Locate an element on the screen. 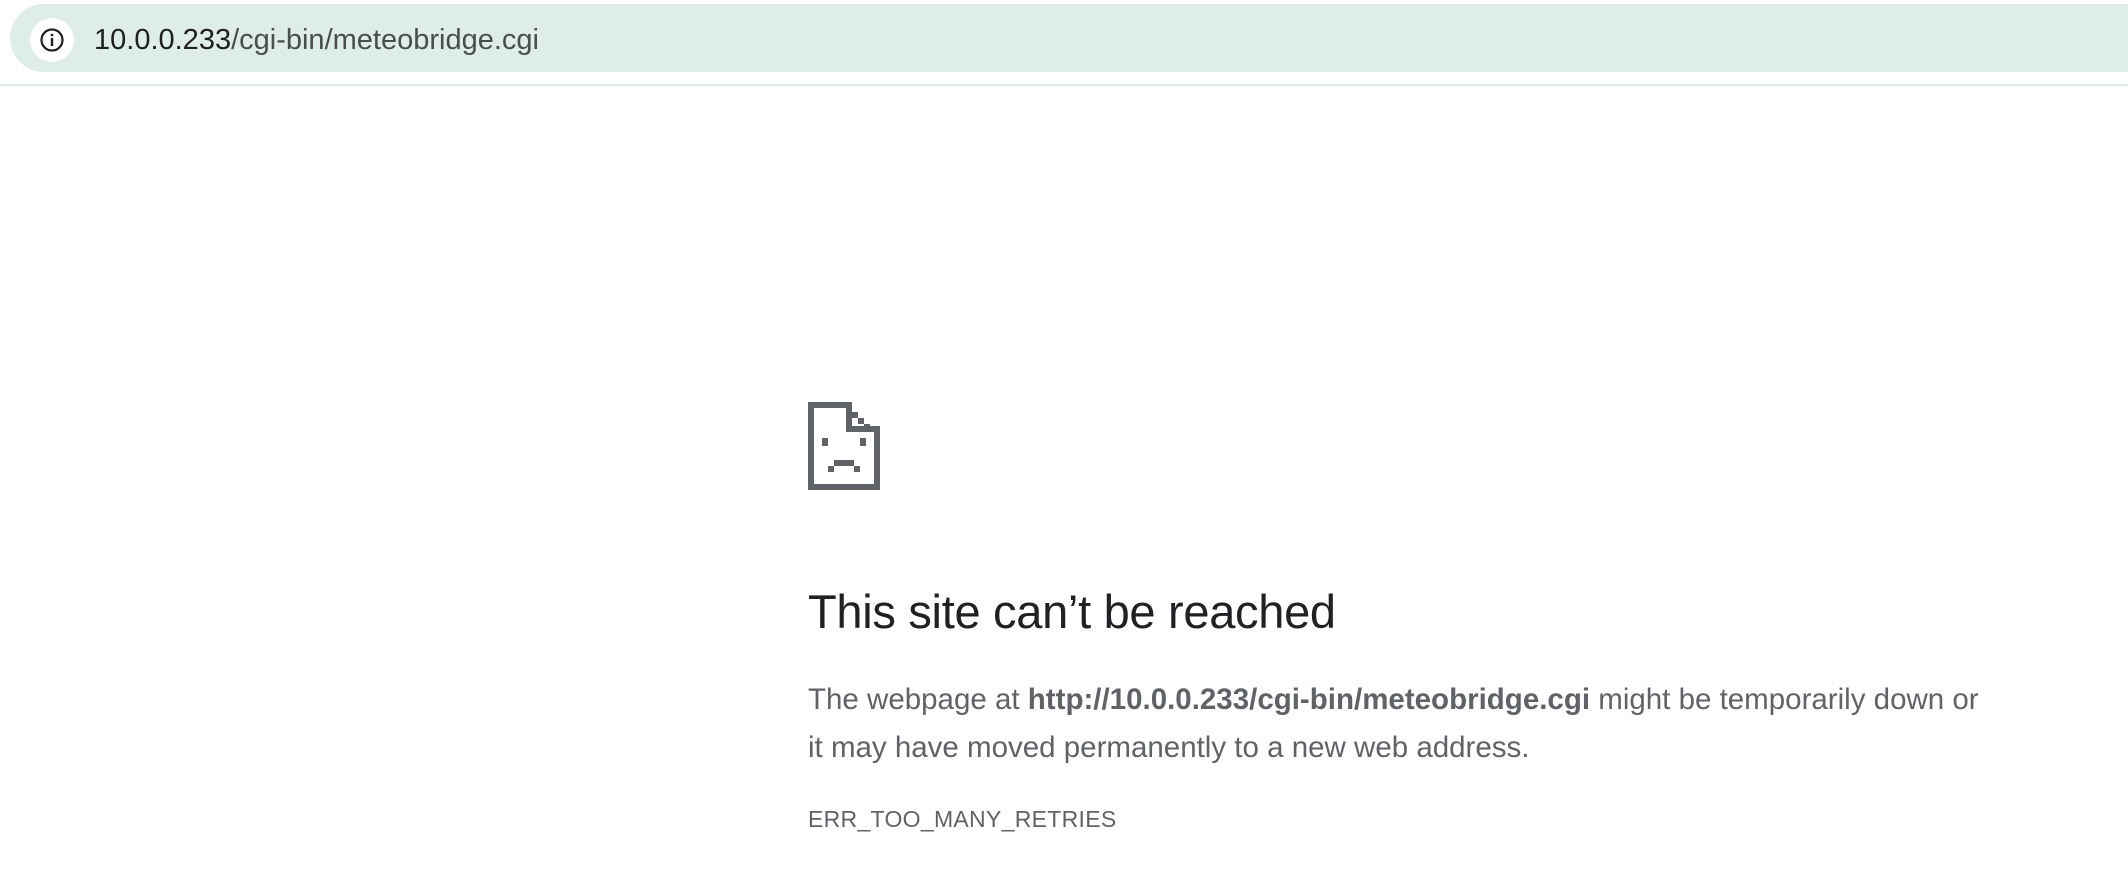 The image size is (2128, 884). address-bar-url: 10.0.0.233/cgi-bin/meteobridge.cgi is located at coordinates (316, 40).